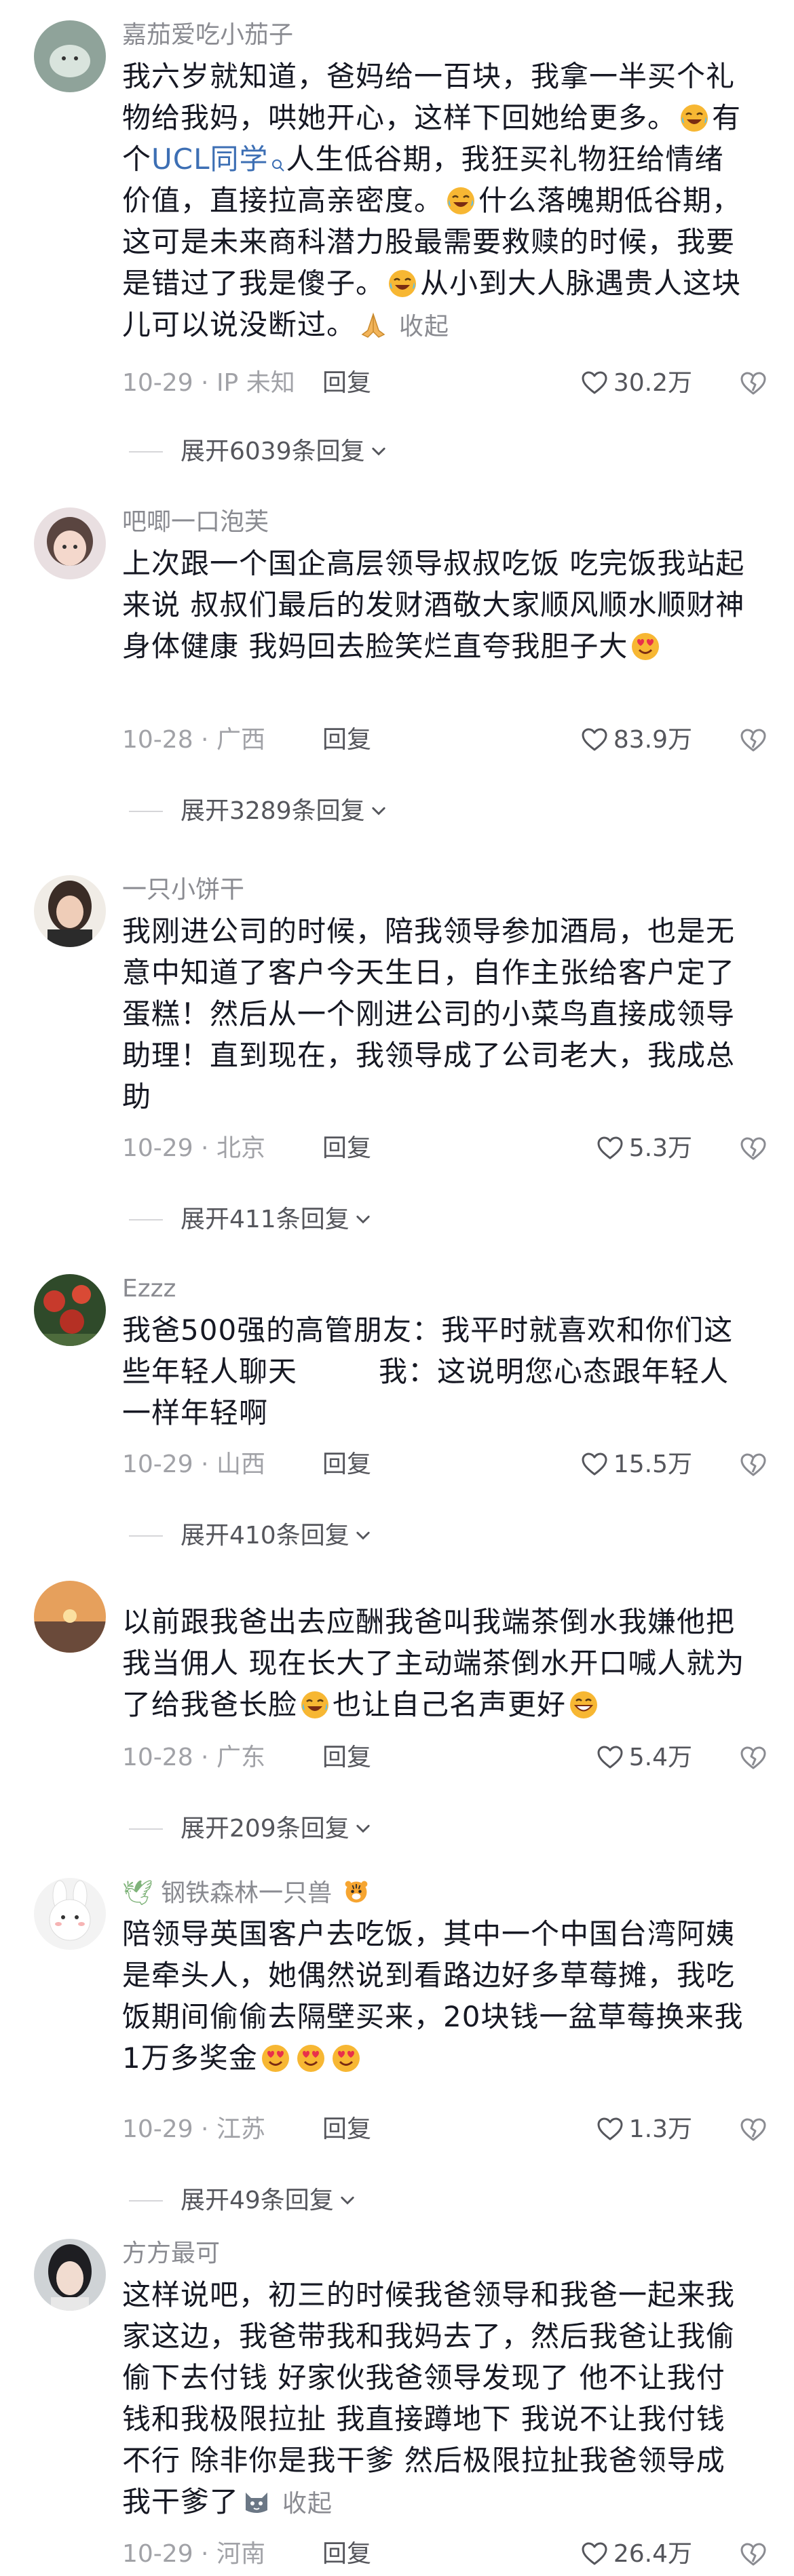 The height and width of the screenshot is (2576, 794). I want to click on expand-replies-button: 展开3289条回复, so click(258, 812).